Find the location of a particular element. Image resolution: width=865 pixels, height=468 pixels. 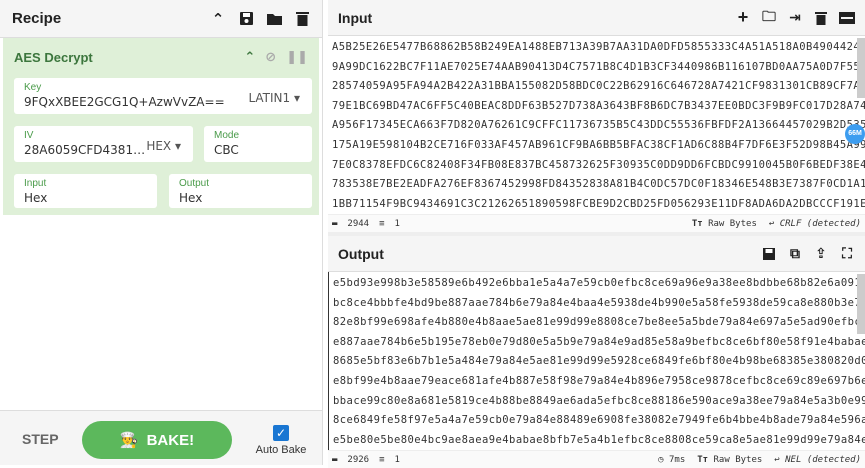

output-length: 2926 is located at coordinates (358, 459).